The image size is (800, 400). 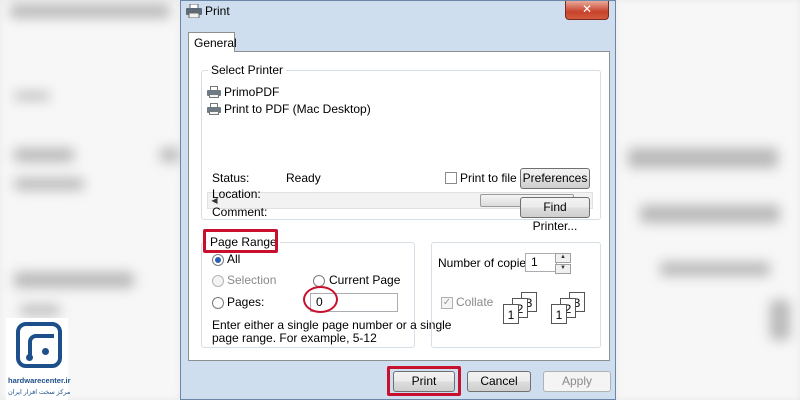 I want to click on logo-tagline: مرکز سخت افزار ایران, so click(x=39, y=392).